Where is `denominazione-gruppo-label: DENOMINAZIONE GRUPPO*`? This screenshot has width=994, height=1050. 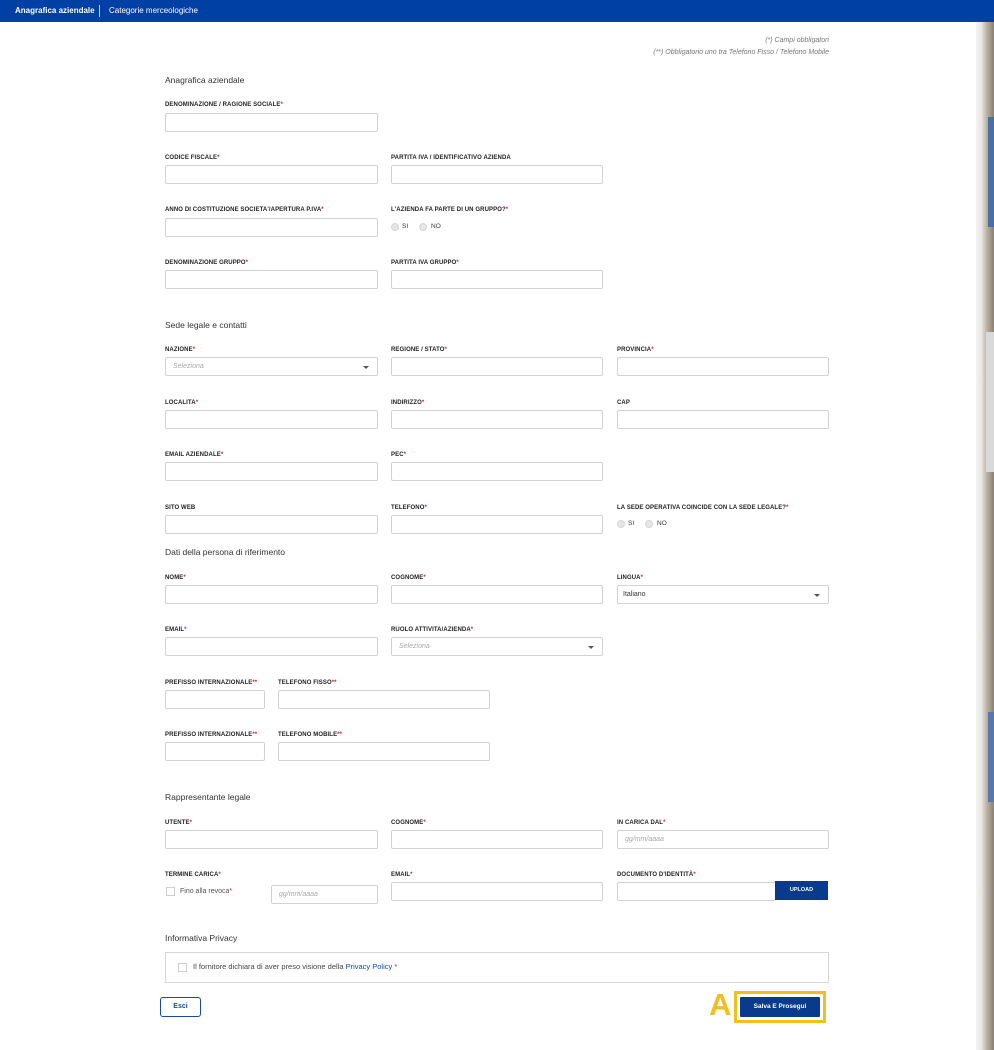 denominazione-gruppo-label: DENOMINAZIONE GRUPPO* is located at coordinates (207, 263).